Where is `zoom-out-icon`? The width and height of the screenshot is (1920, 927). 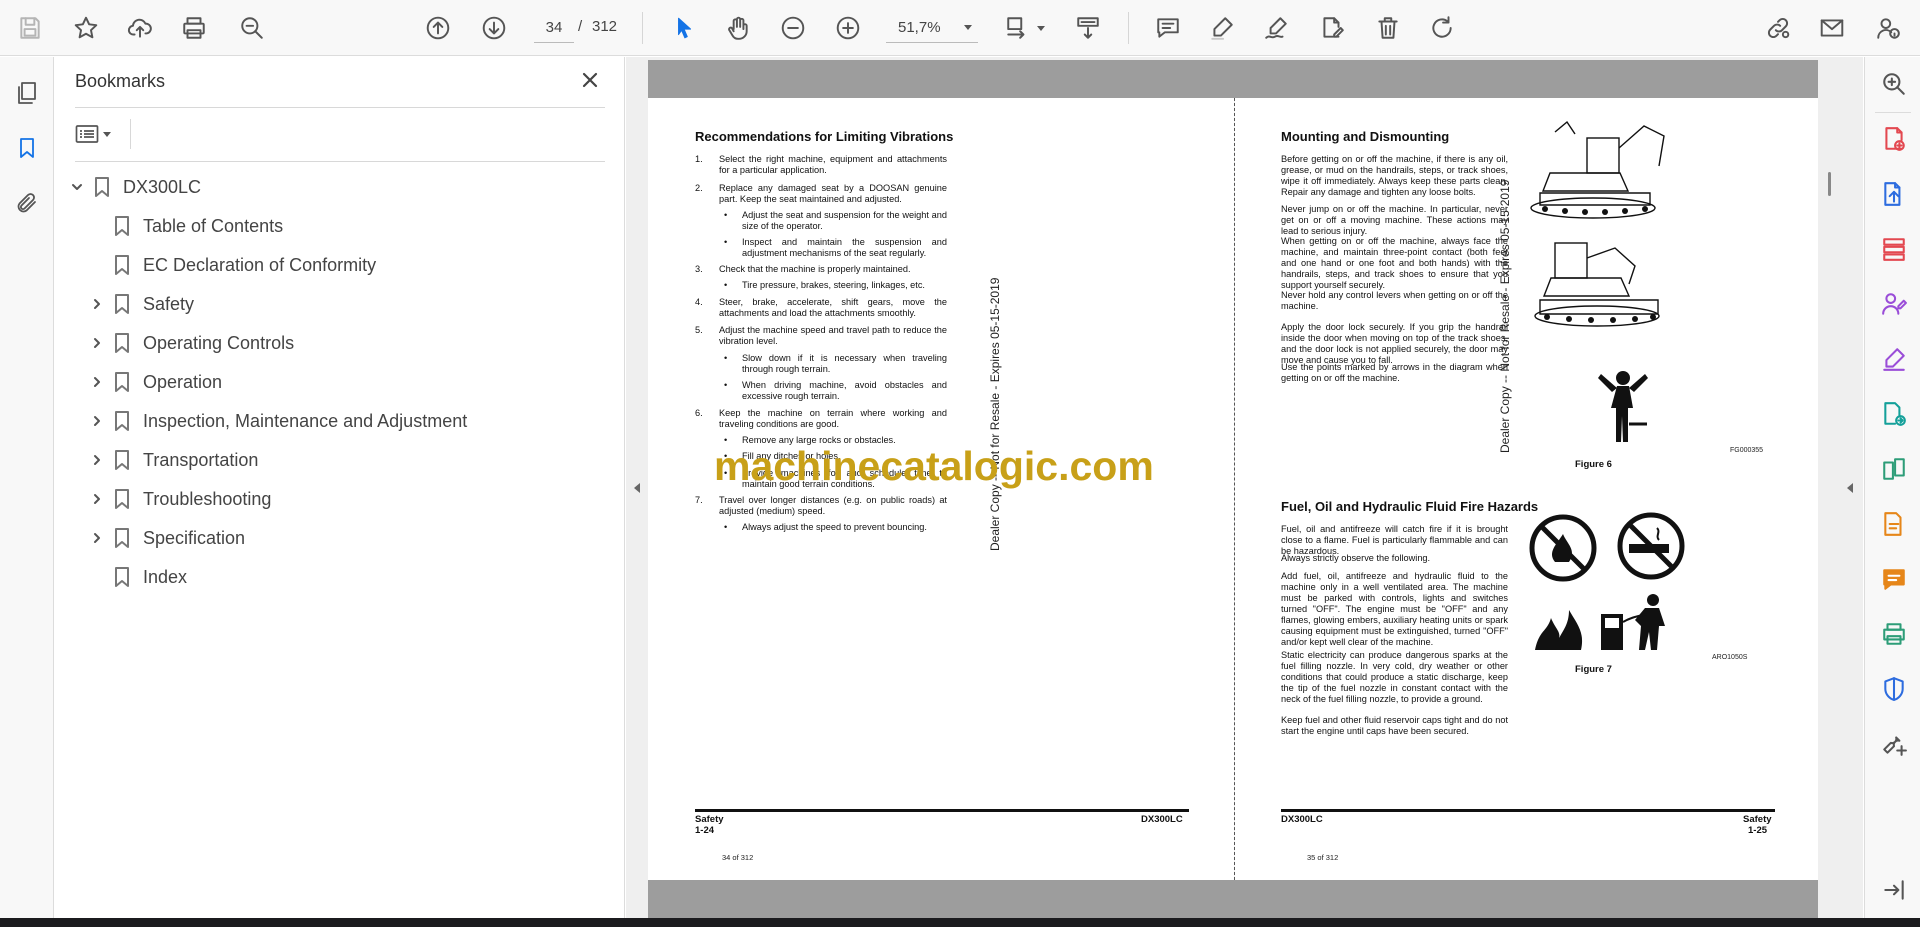 zoom-out-icon is located at coordinates (793, 28).